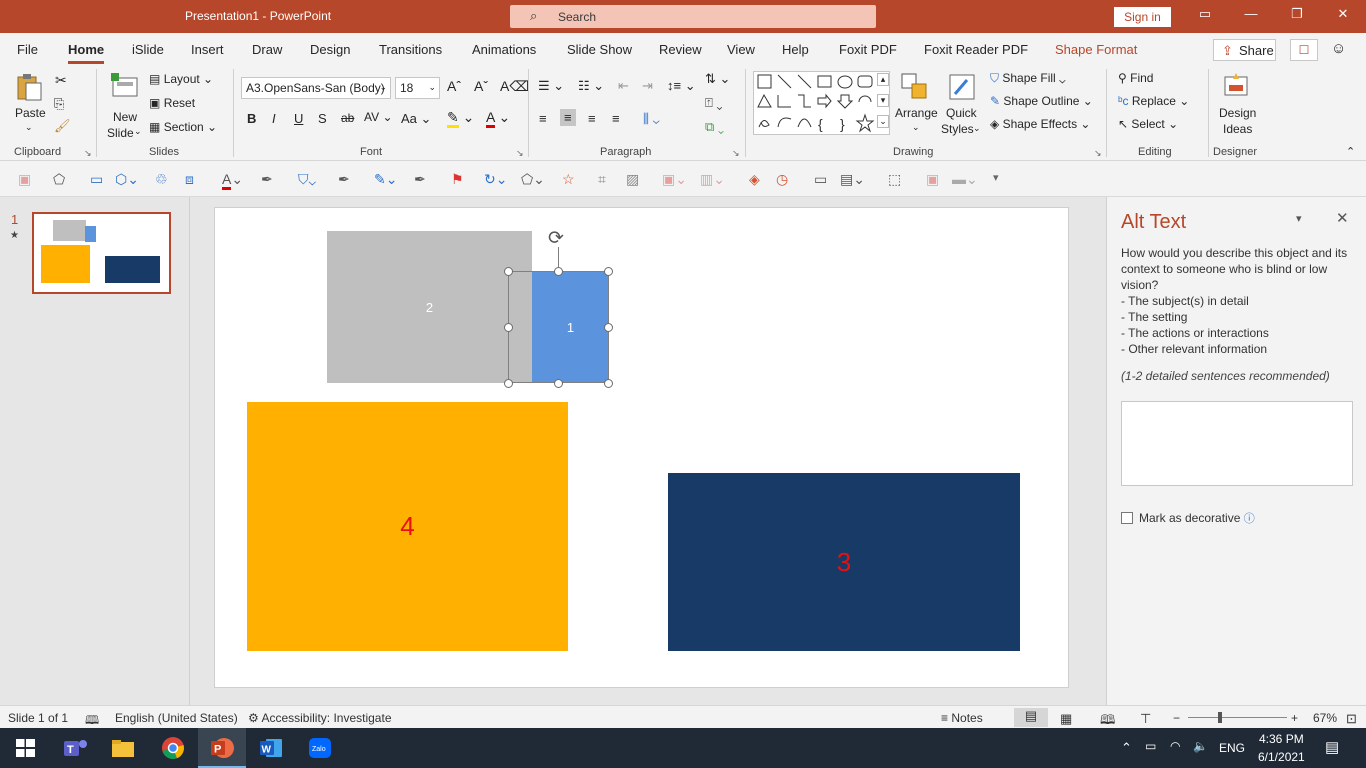 The width and height of the screenshot is (1366, 768). I want to click on fit-slide-icon: ⊡, so click(1351, 719).